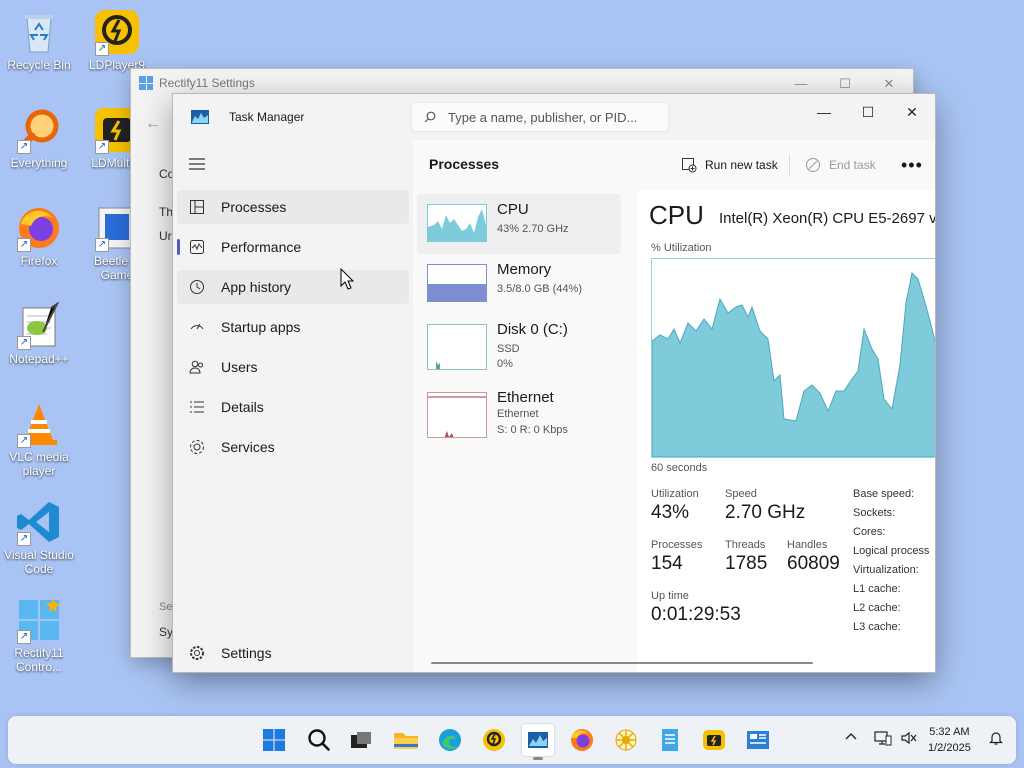 The width and height of the screenshot is (1024, 768). What do you see at coordinates (39, 65) in the screenshot?
I see `desktop-icon-label: Recycle Bin` at bounding box center [39, 65].